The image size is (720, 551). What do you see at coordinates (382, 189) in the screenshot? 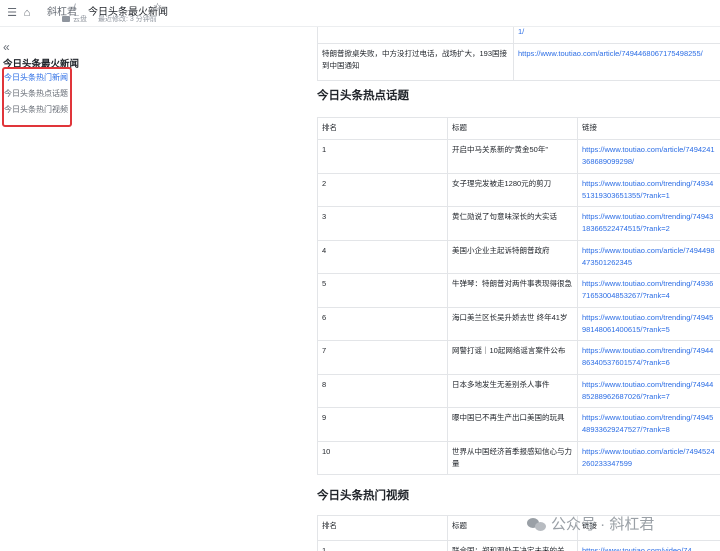
I see `rank-cell: 2` at bounding box center [382, 189].